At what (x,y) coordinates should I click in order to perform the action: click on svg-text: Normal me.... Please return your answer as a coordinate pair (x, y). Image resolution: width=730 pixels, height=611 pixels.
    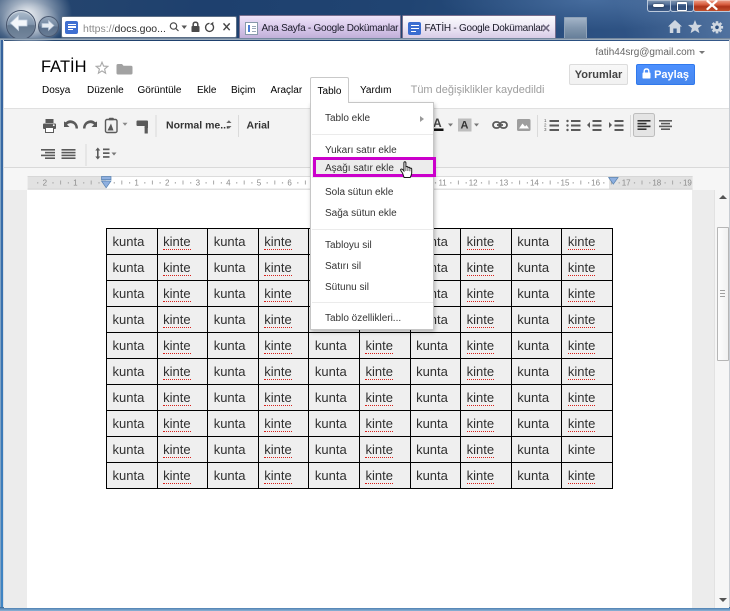
    Looking at the image, I should click on (197, 125).